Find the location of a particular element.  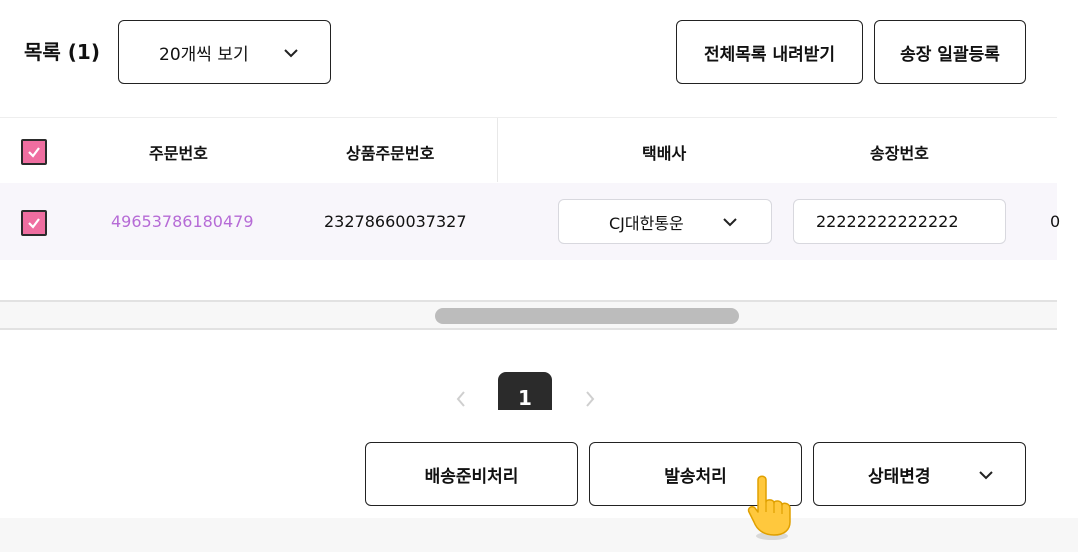

select-all-checkbox is located at coordinates (34, 152).